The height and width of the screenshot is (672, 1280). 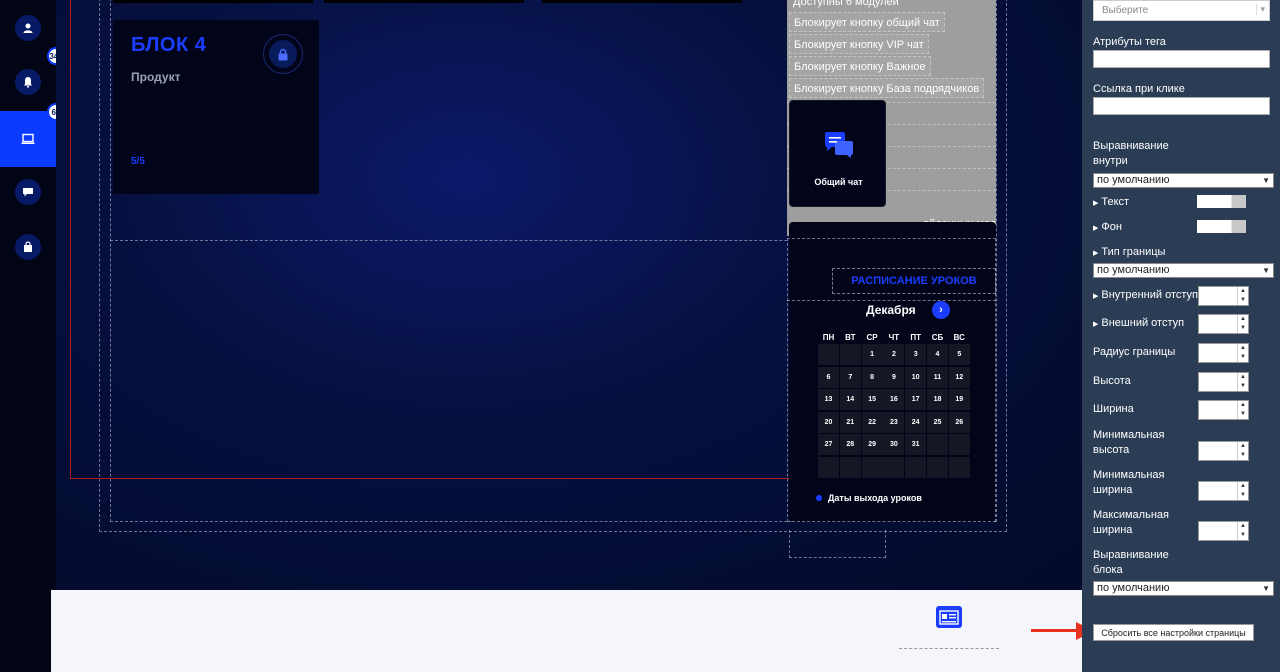 What do you see at coordinates (1143, 323) in the screenshot?
I see `margin-label: Внешний отступ` at bounding box center [1143, 323].